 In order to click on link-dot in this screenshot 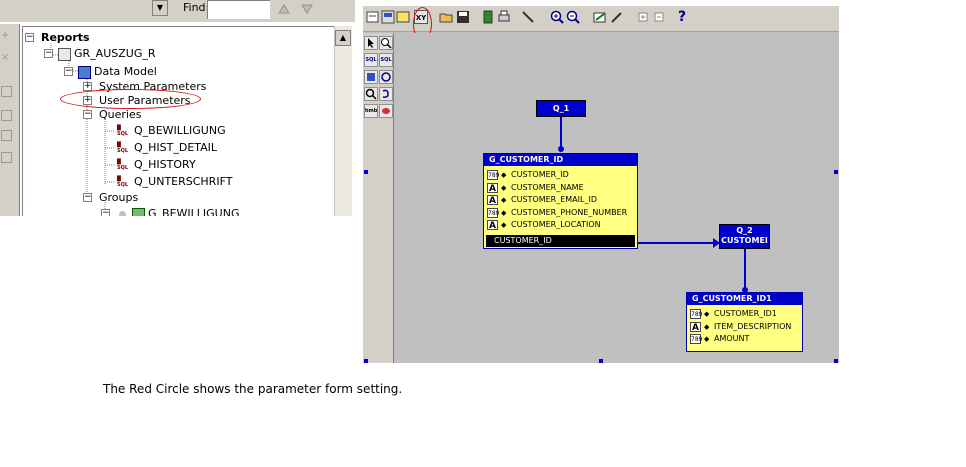, I will do `click(561, 149)`.